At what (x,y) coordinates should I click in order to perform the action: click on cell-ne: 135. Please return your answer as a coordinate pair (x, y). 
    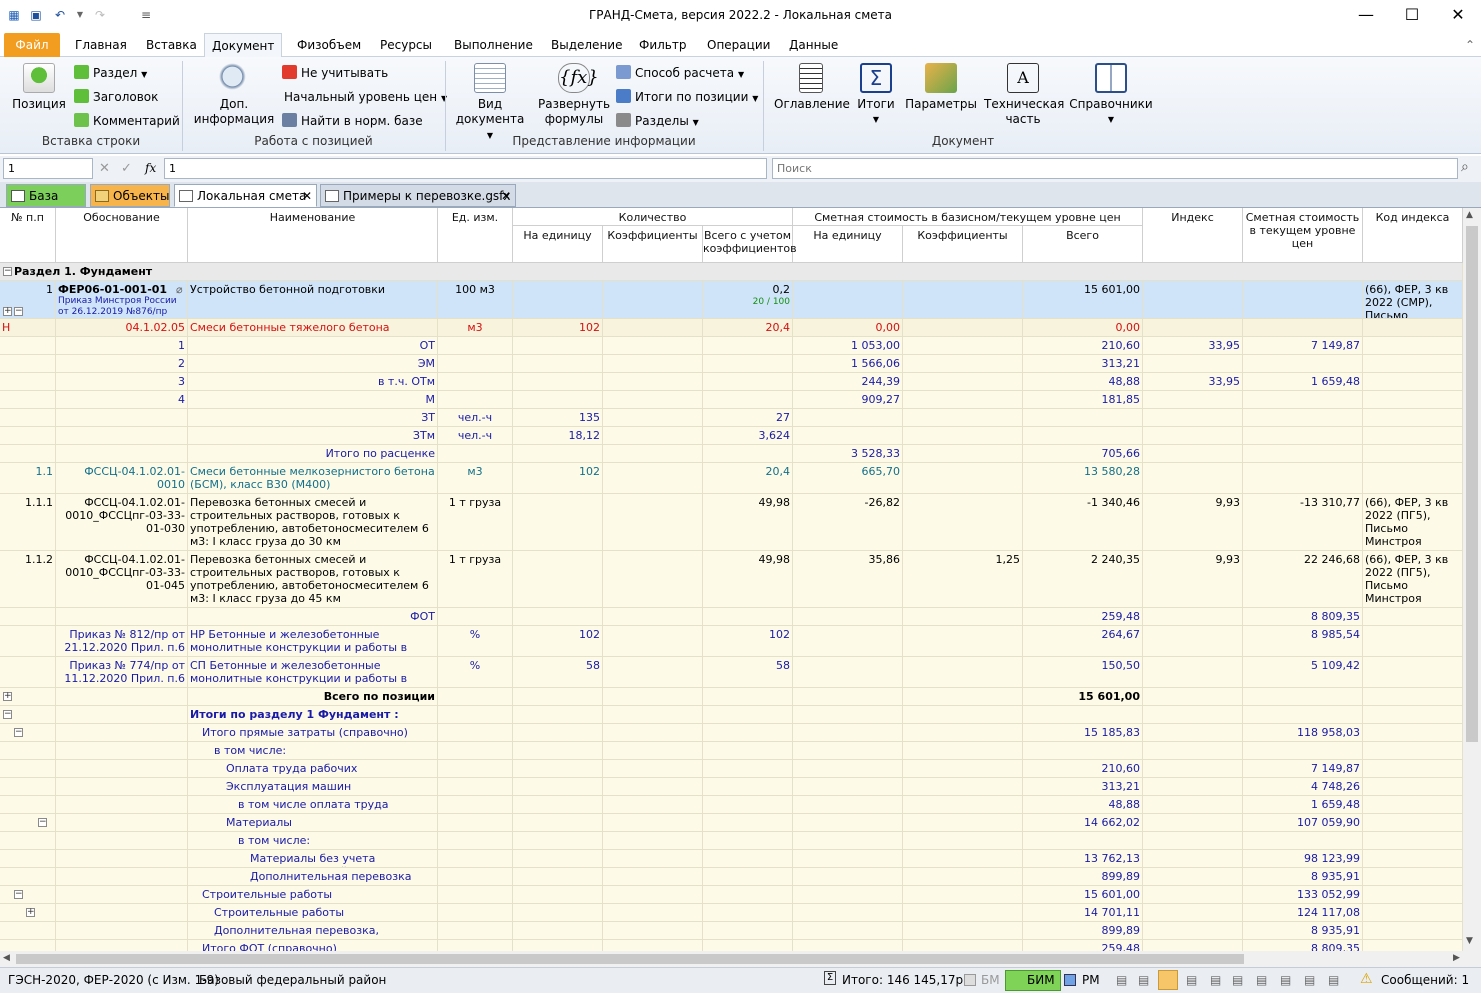
    Looking at the image, I should click on (558, 417).